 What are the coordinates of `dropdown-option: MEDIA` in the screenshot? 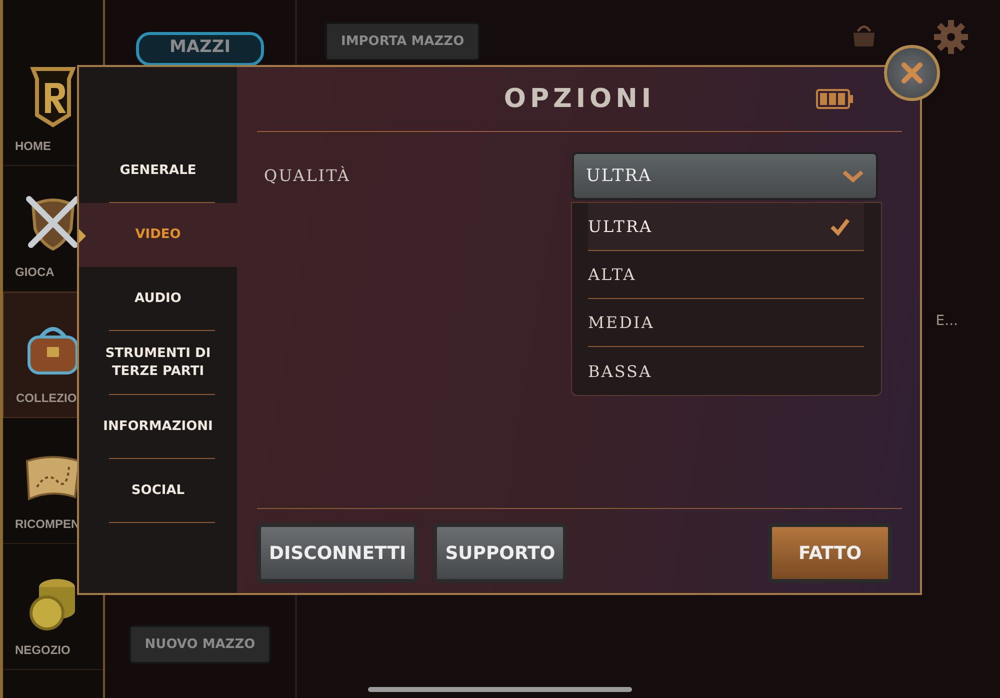 It's located at (726, 323).